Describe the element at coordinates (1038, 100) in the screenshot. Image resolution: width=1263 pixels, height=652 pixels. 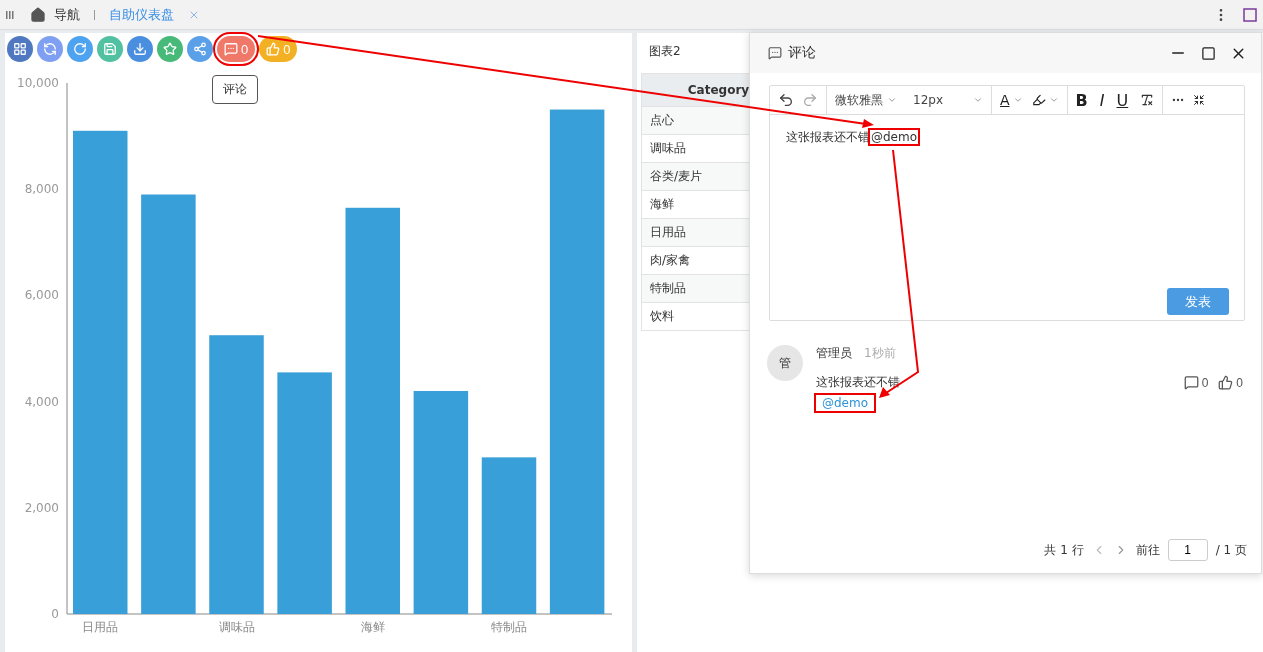
I see `highlighter-icon` at that location.